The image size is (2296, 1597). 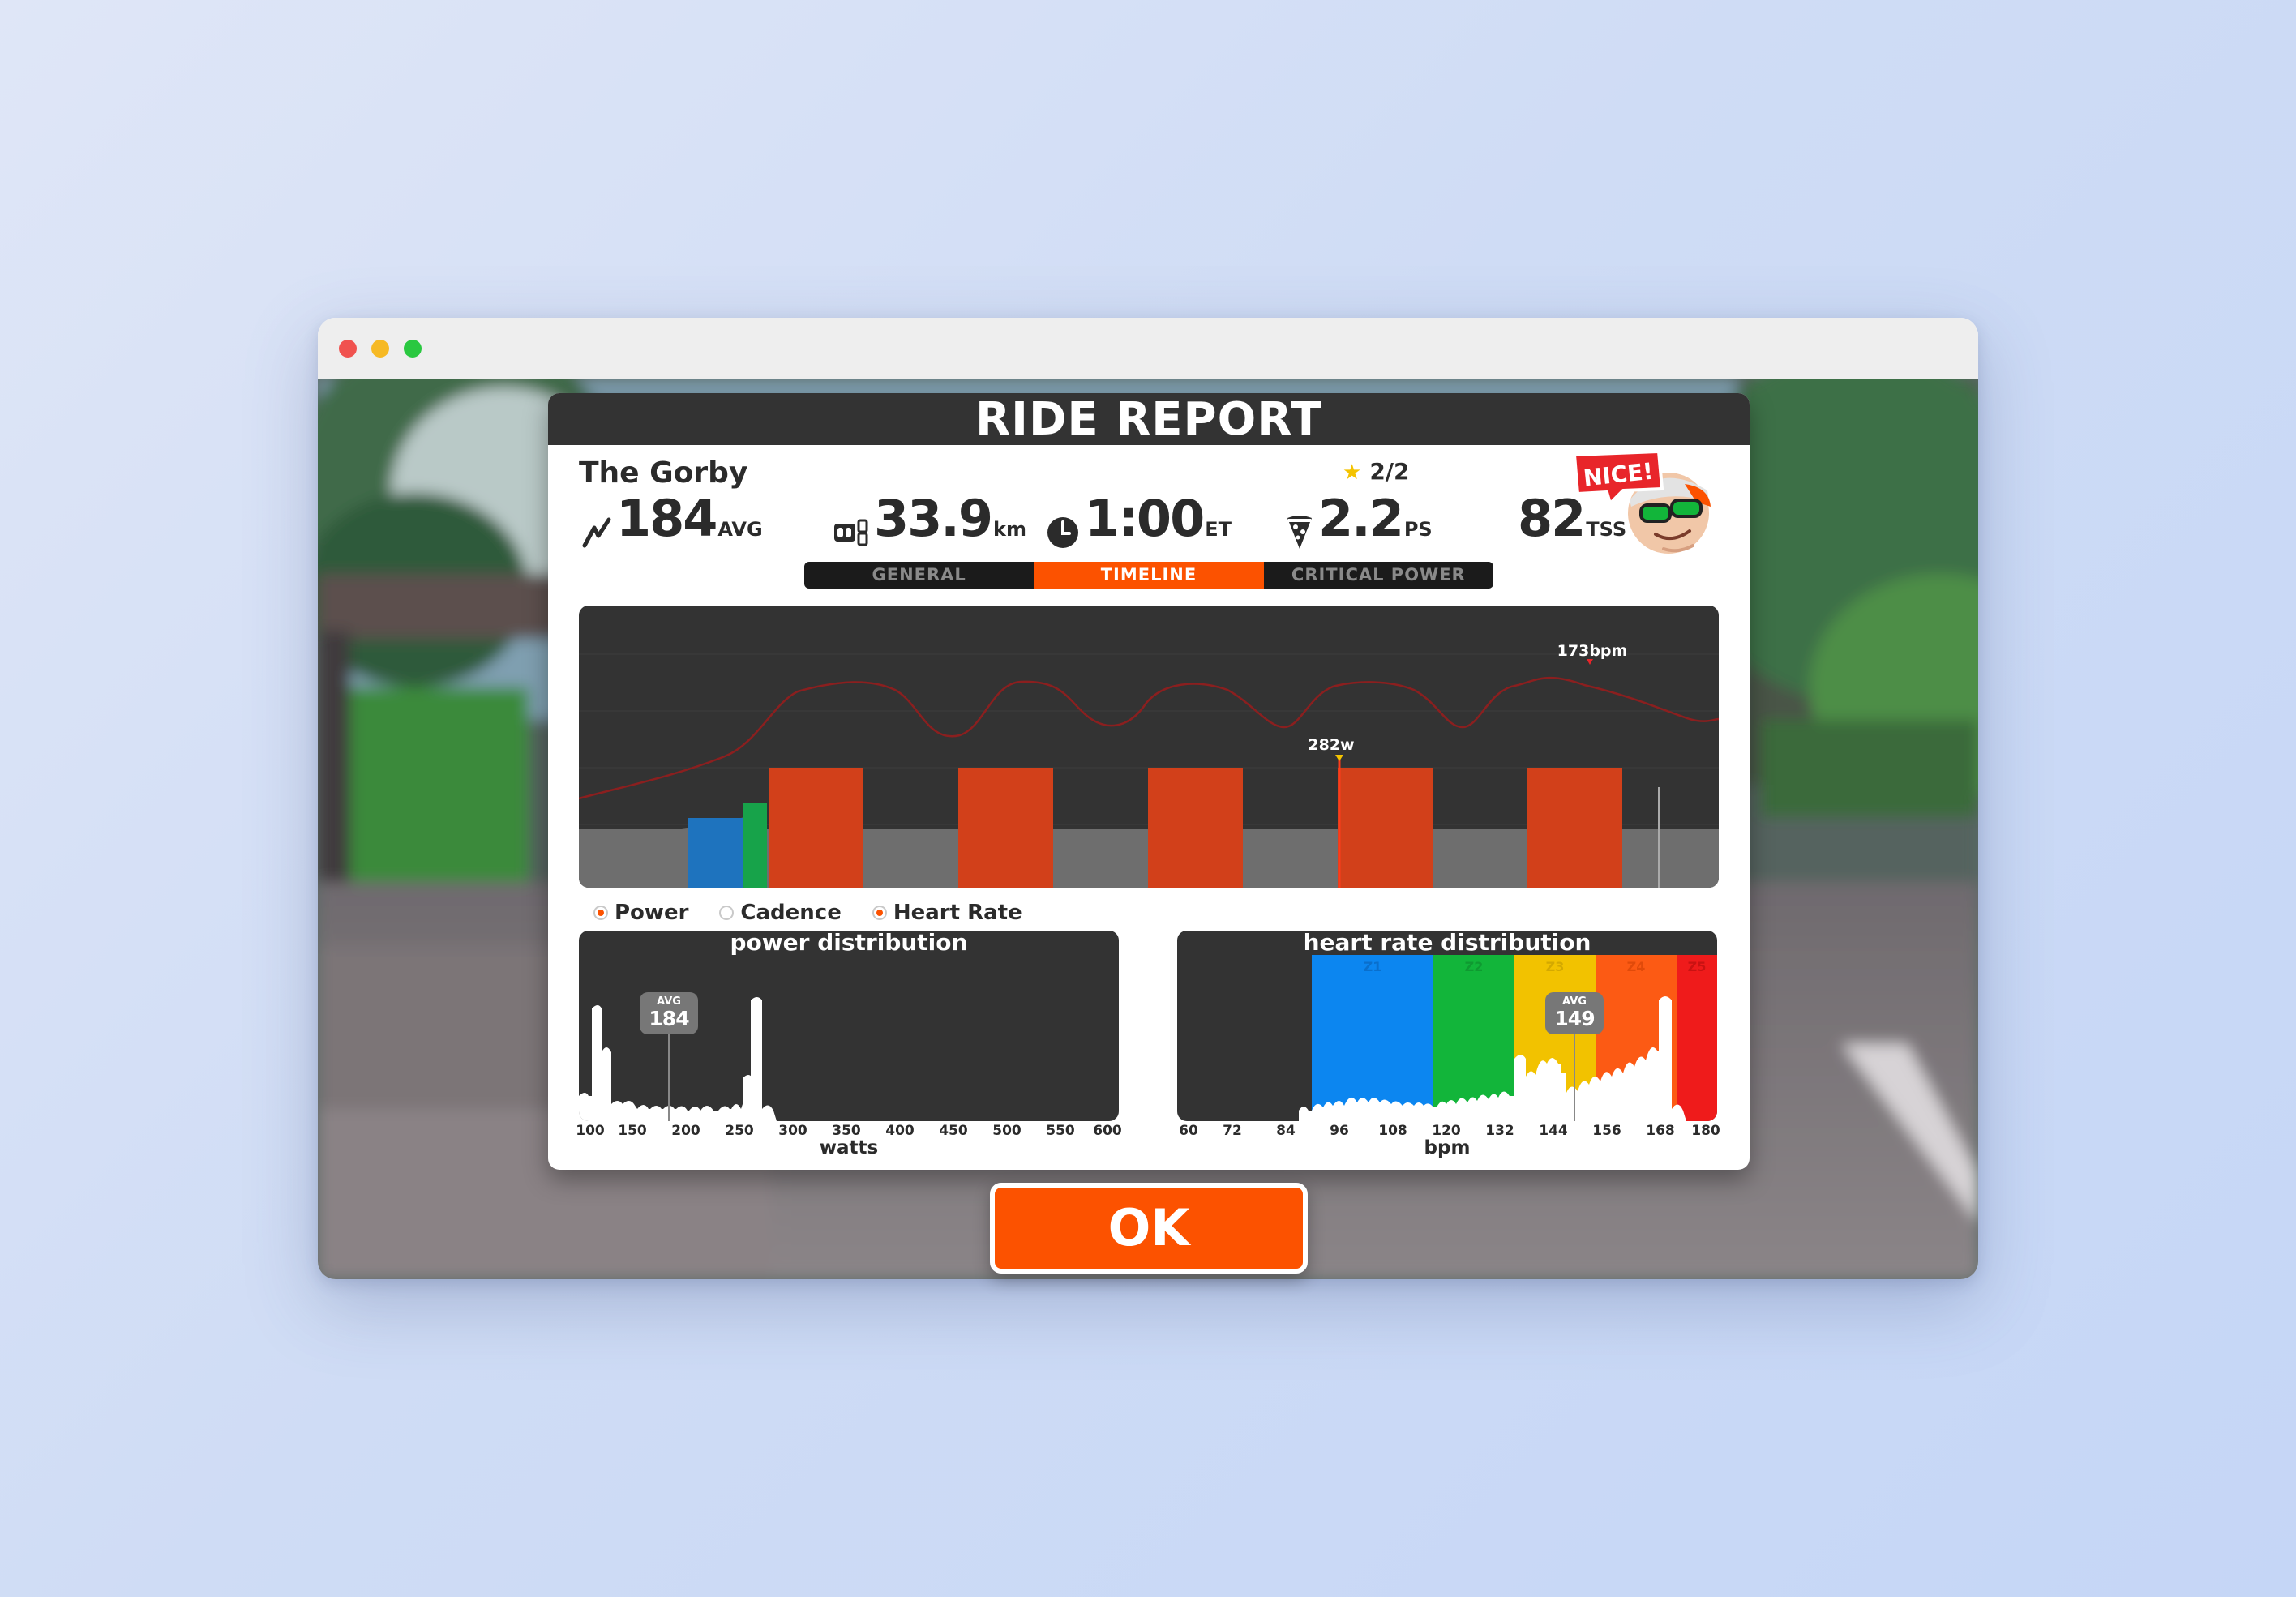 I want to click on timeline-svg: 282w 173bpm, so click(x=1149, y=765).